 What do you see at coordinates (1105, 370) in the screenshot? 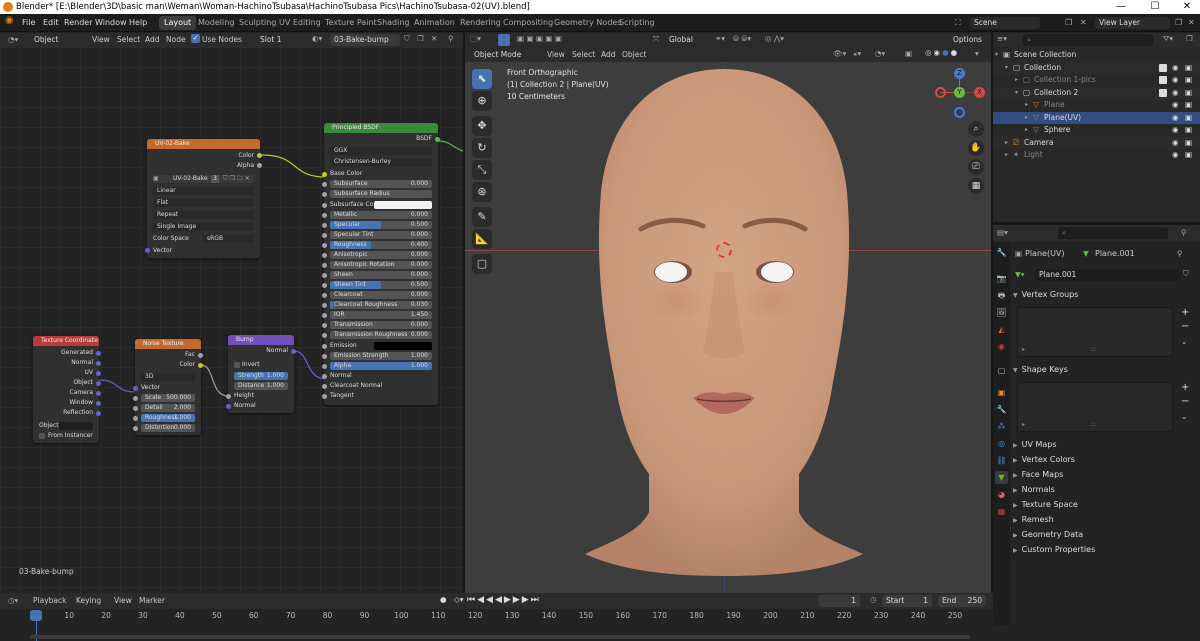
I see `section-shape-keys: ▼ Shape Keys` at bounding box center [1105, 370].